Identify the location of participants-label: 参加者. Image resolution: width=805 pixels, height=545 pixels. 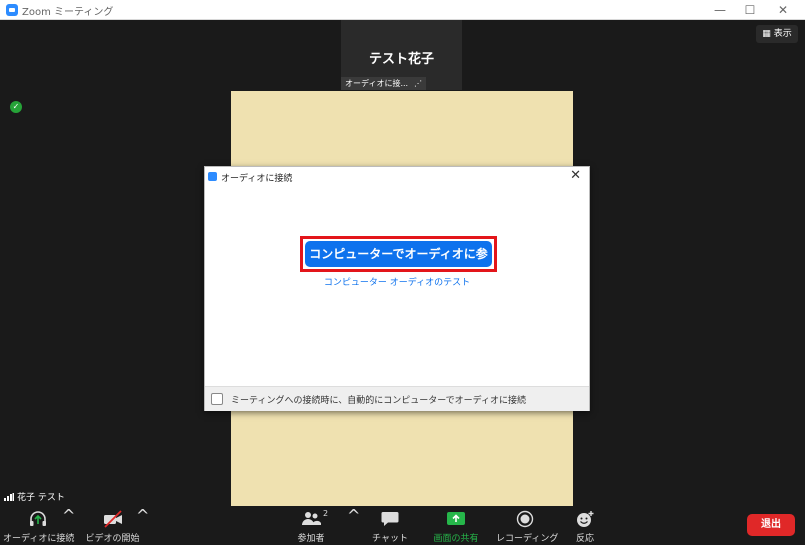
(311, 539).